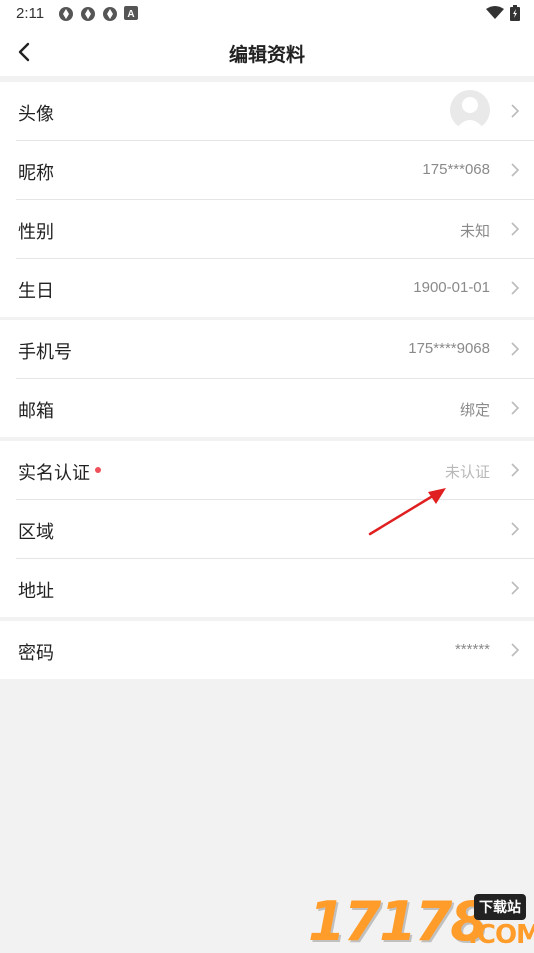  What do you see at coordinates (98, 470) in the screenshot?
I see `red-dot-badge` at bounding box center [98, 470].